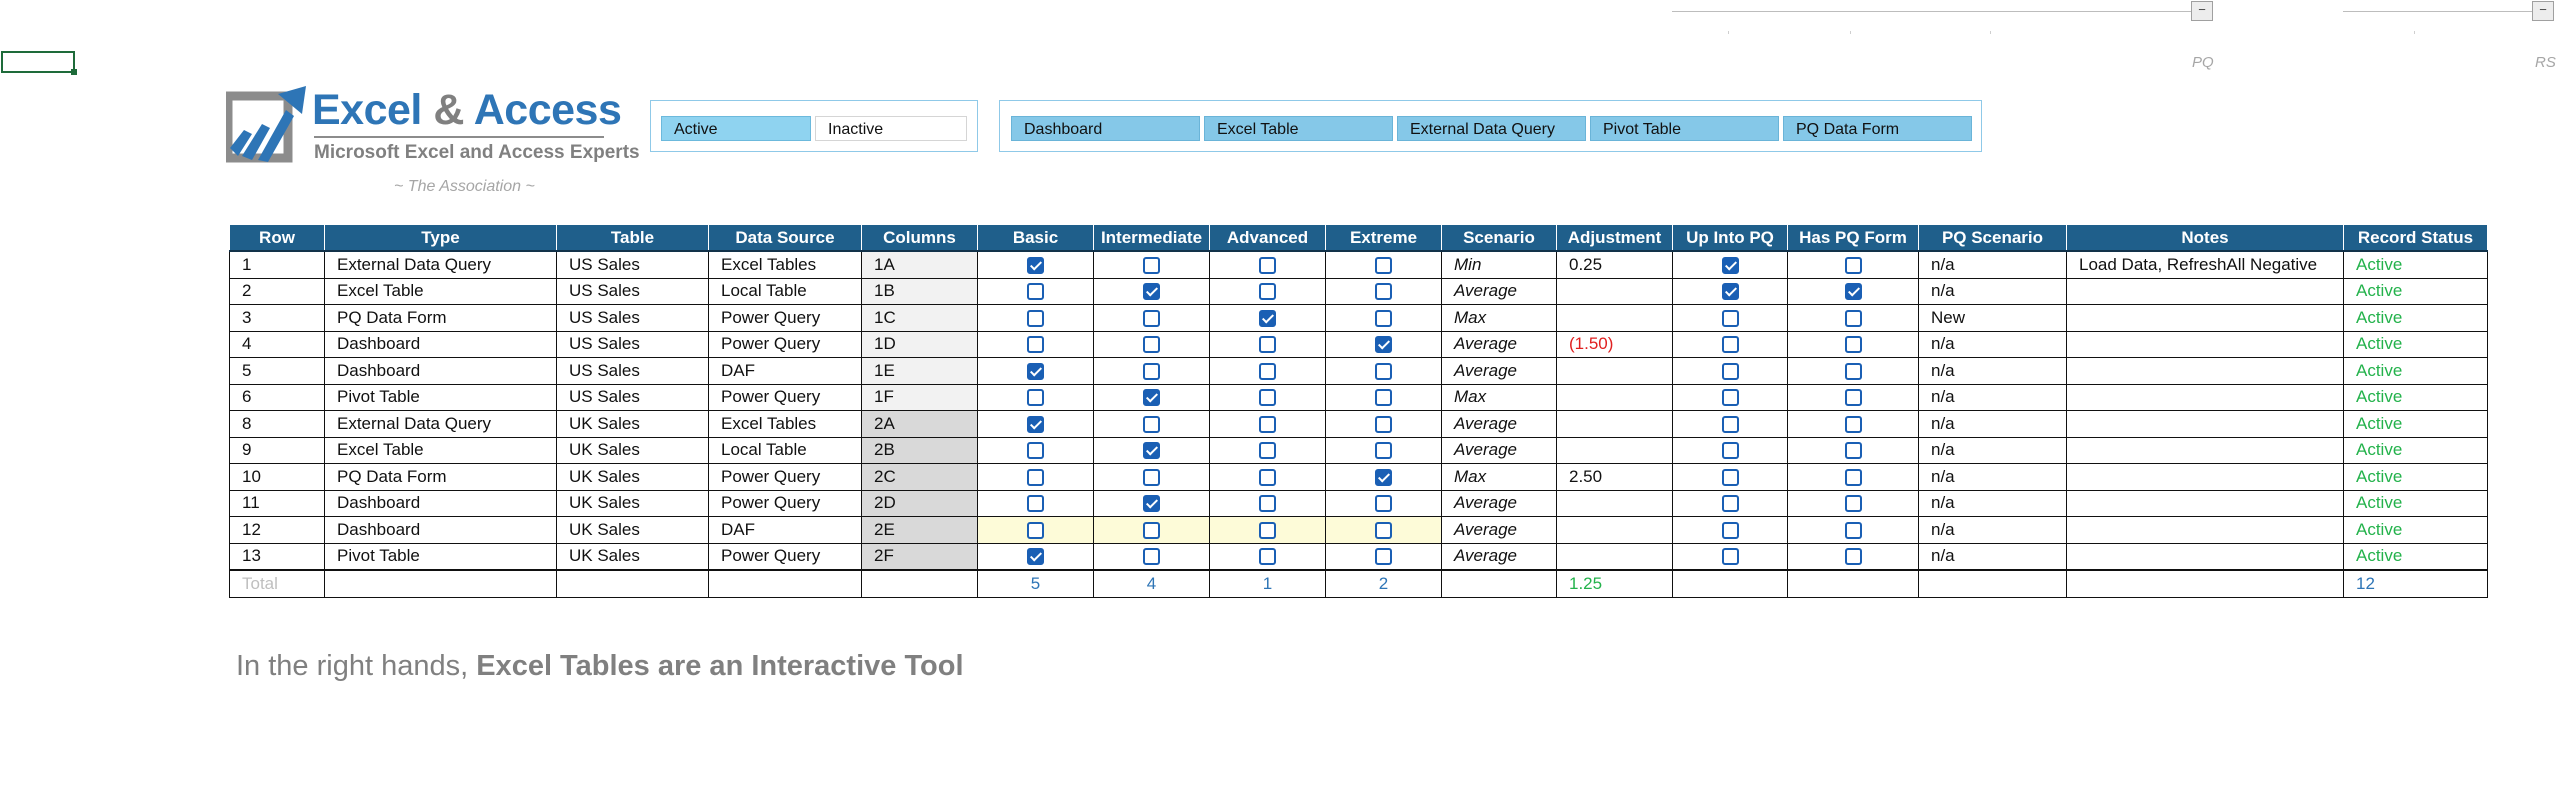 The image size is (2560, 801). I want to click on cell-row: 3, so click(277, 318).